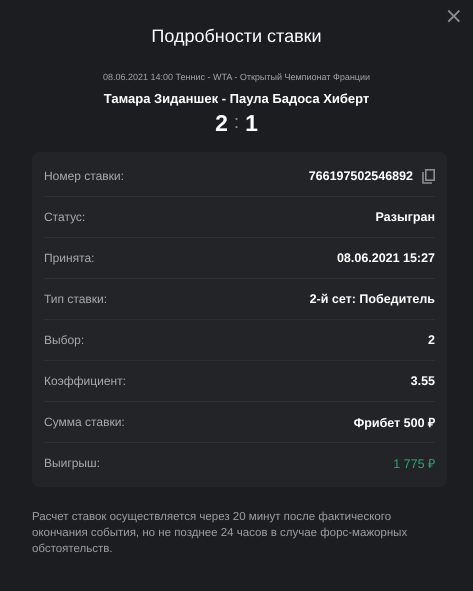 This screenshot has width=473, height=591. What do you see at coordinates (85, 381) in the screenshot?
I see `detail-label: Коэффициент:` at bounding box center [85, 381].